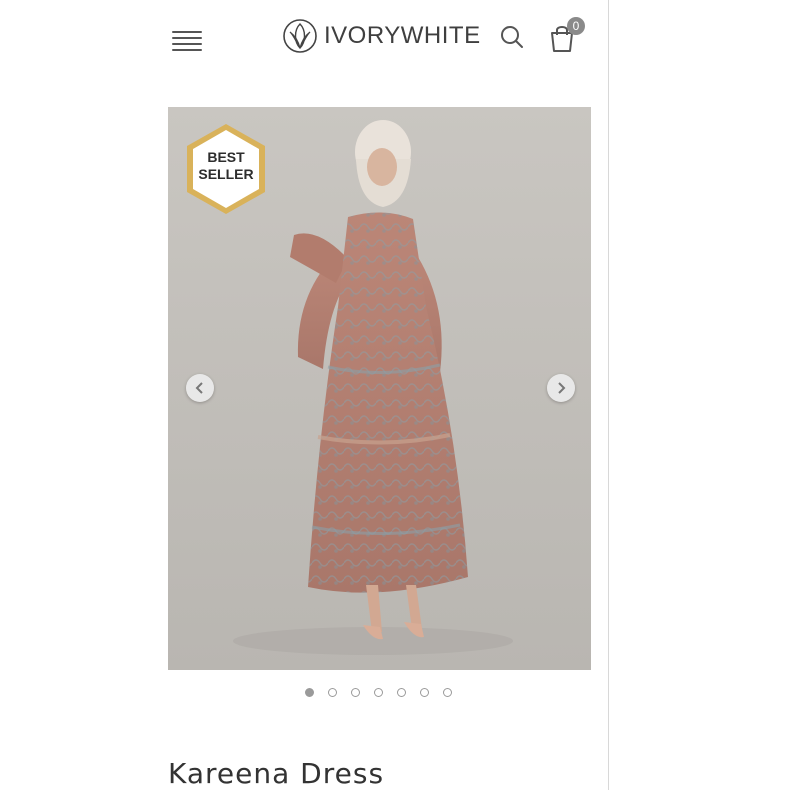 The height and width of the screenshot is (790, 790). I want to click on product-title: Kareena Dress, so click(276, 773).